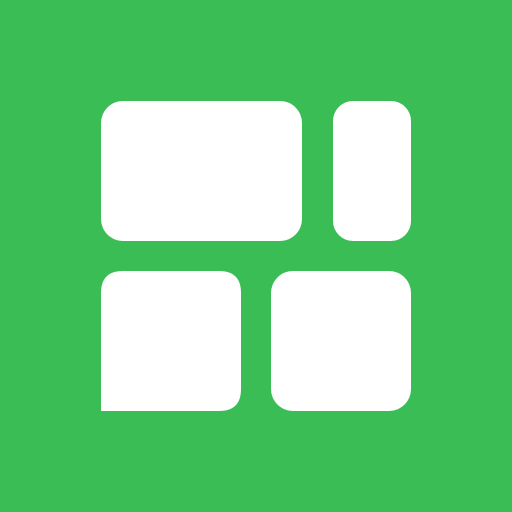 Image resolution: width=512 pixels, height=512 pixels. What do you see at coordinates (171, 341) in the screenshot?
I see `speech-bubble-tile` at bounding box center [171, 341].